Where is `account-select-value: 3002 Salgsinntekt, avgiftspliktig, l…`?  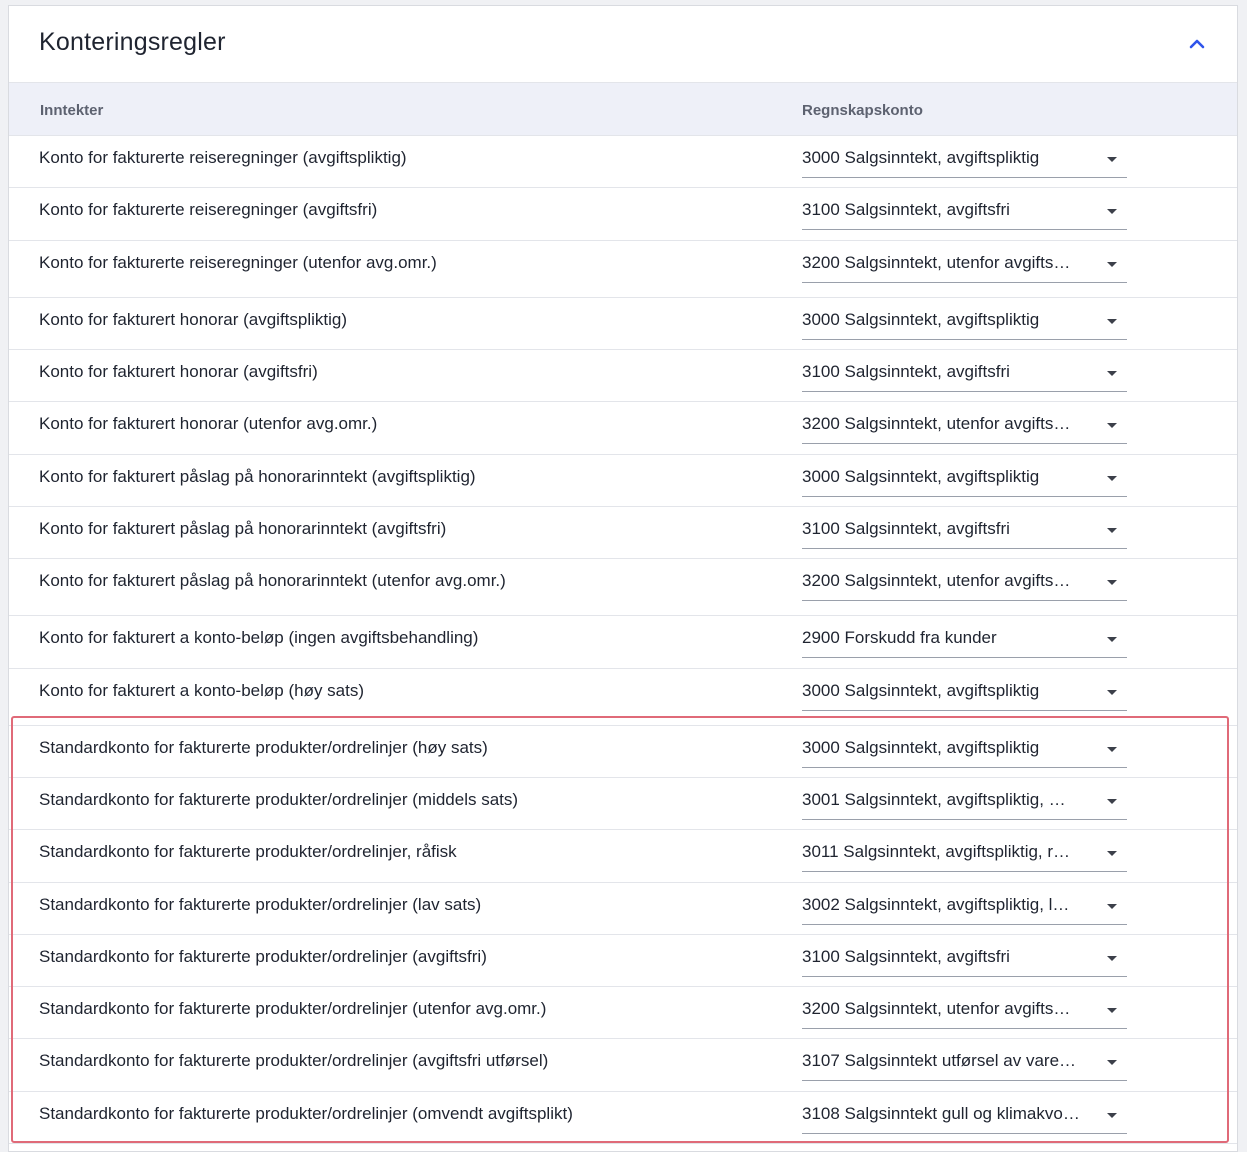 account-select-value: 3002 Salgsinntekt, avgiftspliktig, l… is located at coordinates (936, 904).